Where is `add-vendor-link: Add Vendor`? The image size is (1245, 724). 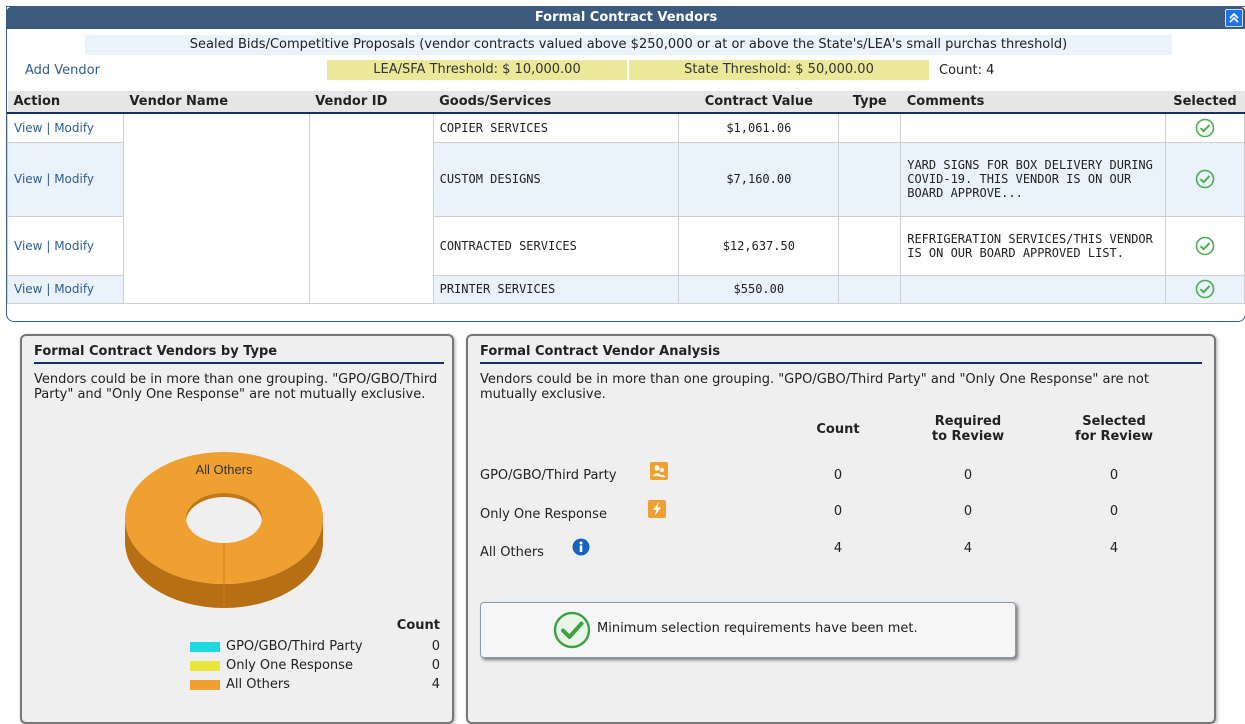
add-vendor-link: Add Vendor is located at coordinates (62, 70).